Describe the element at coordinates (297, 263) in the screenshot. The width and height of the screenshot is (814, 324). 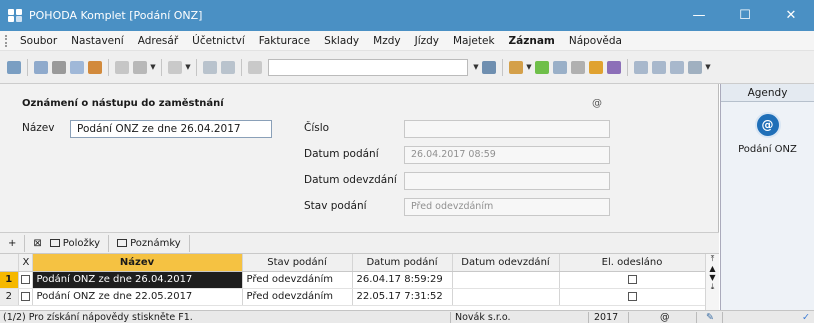
I see `header-stav: Stav podání` at that location.